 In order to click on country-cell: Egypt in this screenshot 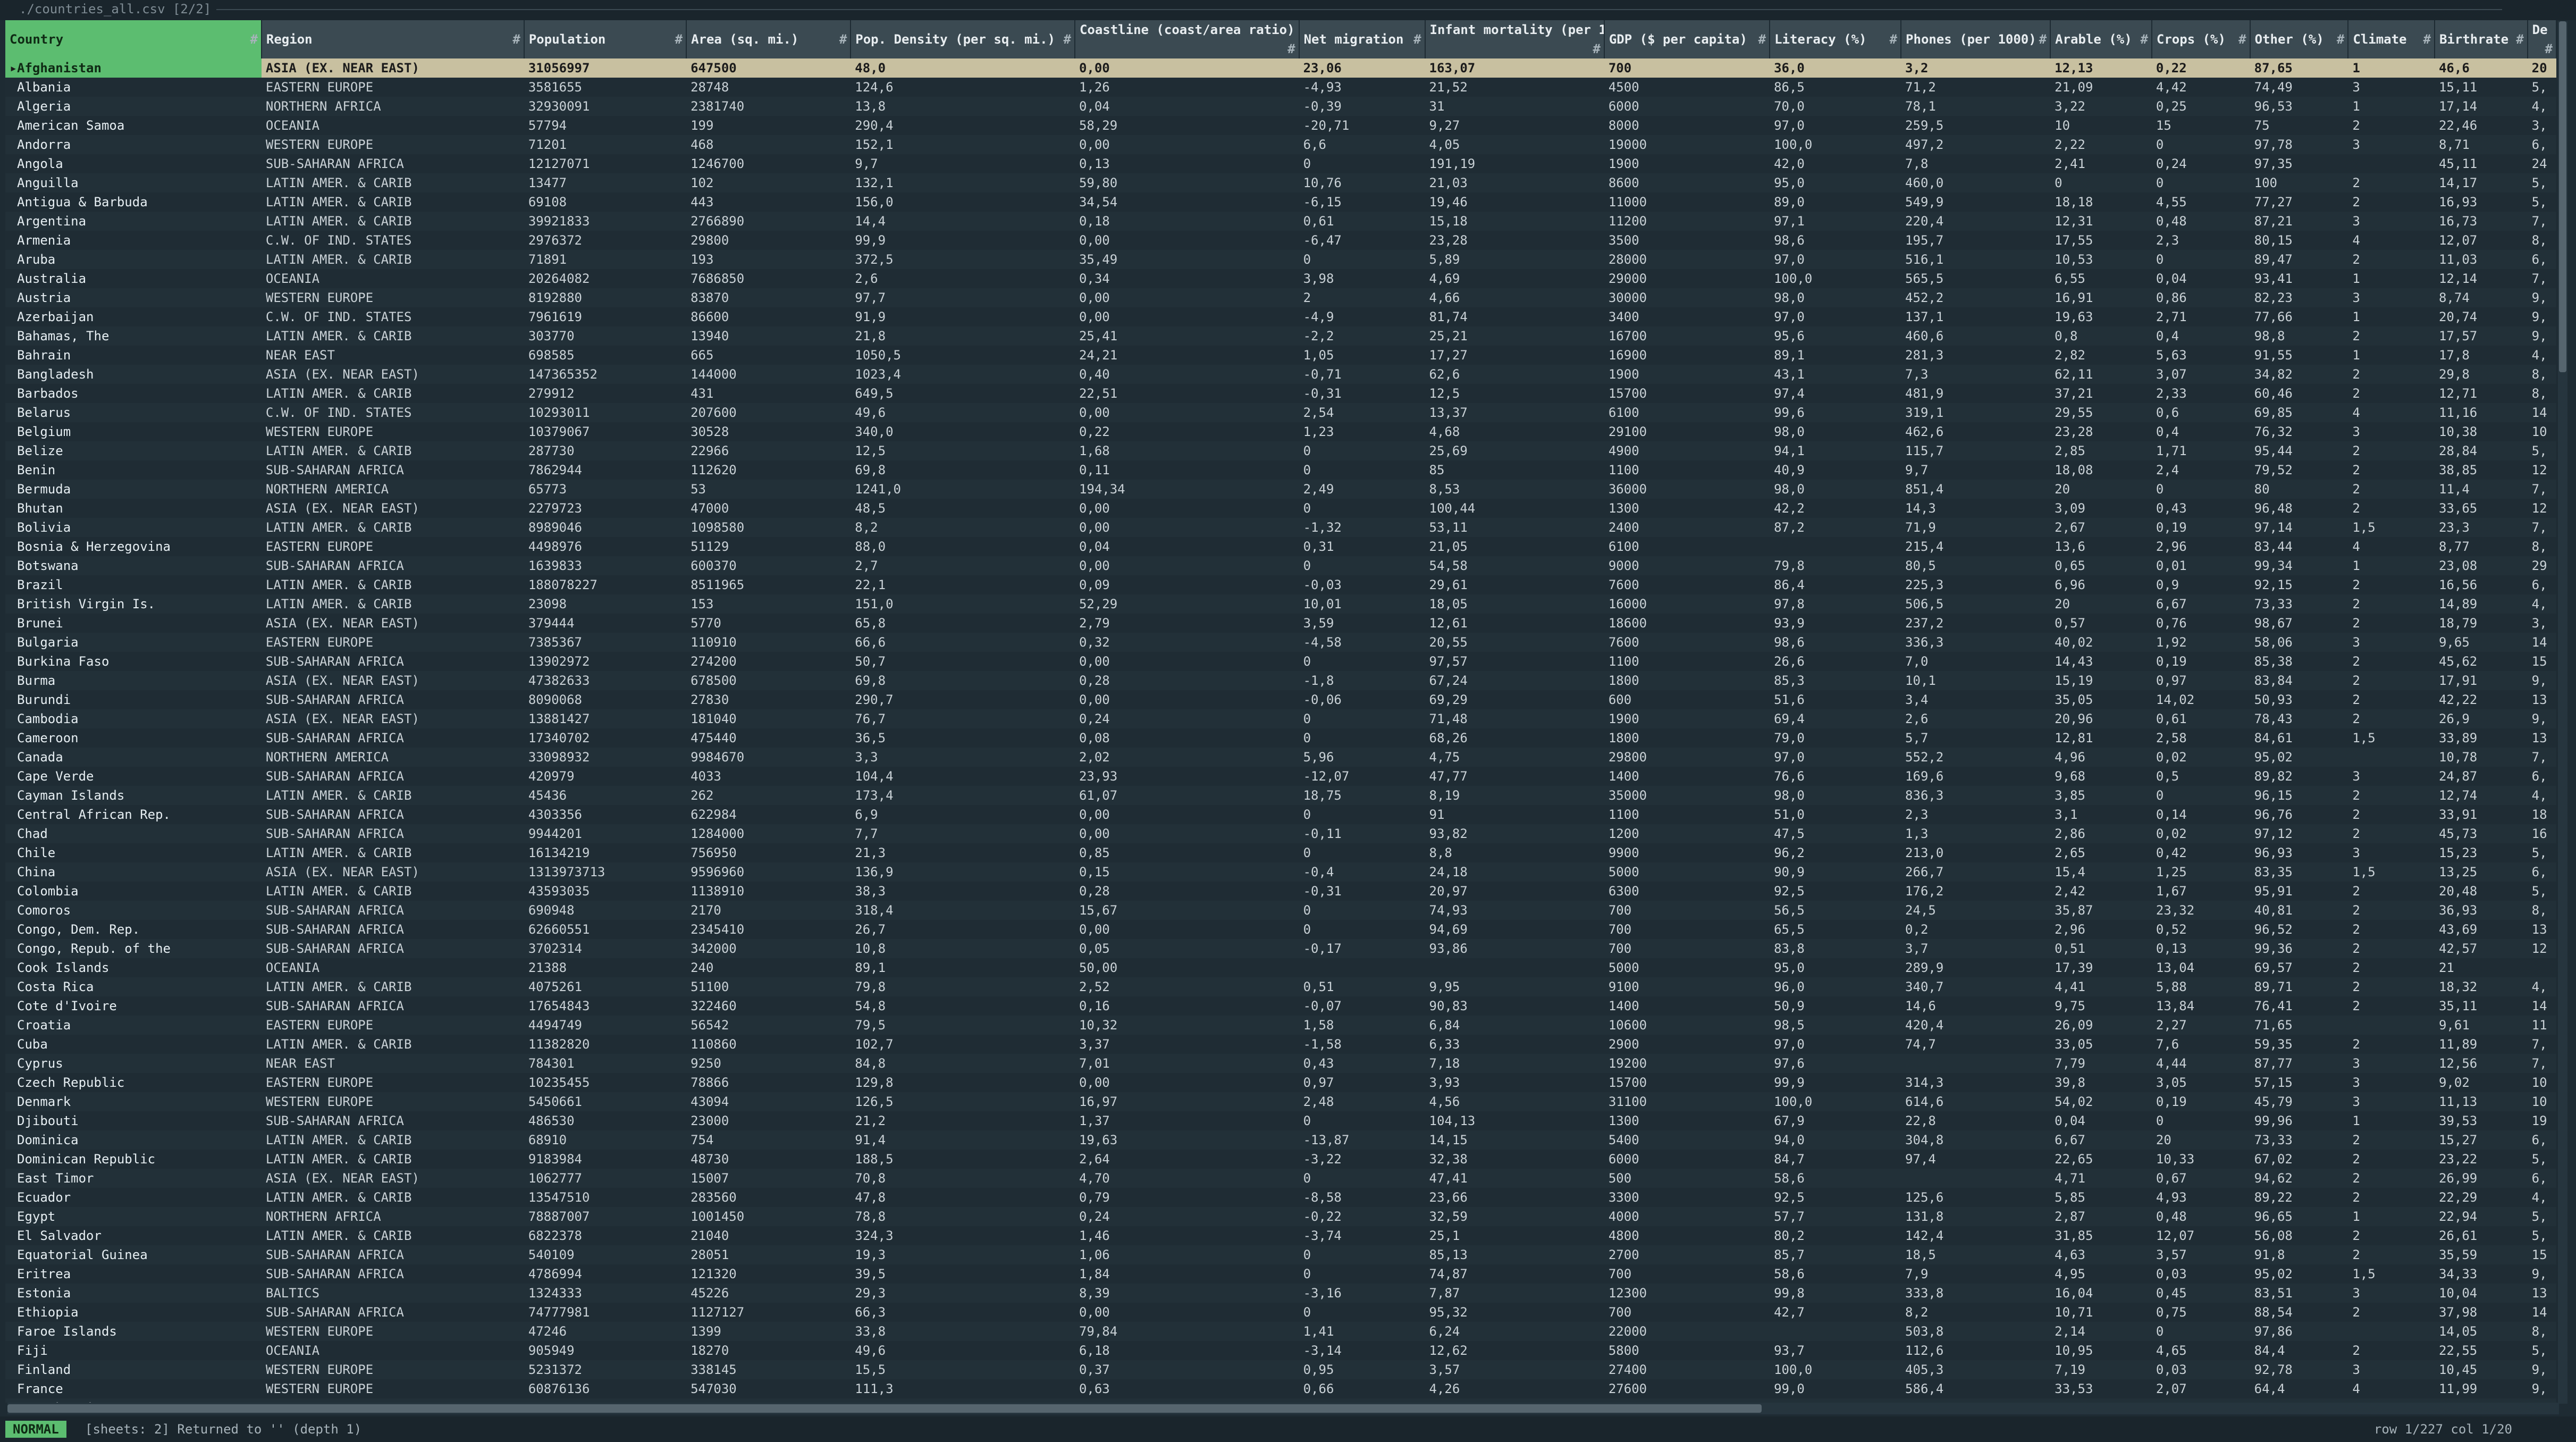, I will do `click(133, 1217)`.